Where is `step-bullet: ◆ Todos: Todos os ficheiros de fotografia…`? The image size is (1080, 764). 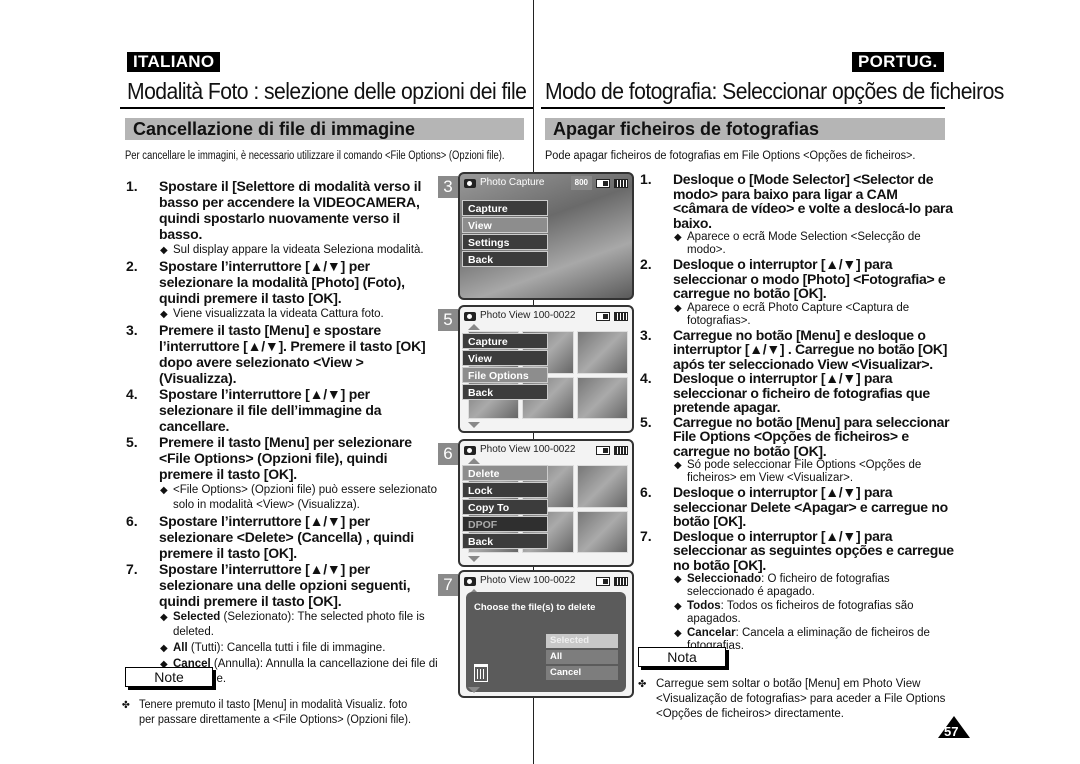
step-bullet: ◆ Todos: Todos os ficheiros de fotografia… is located at coordinates (814, 613).